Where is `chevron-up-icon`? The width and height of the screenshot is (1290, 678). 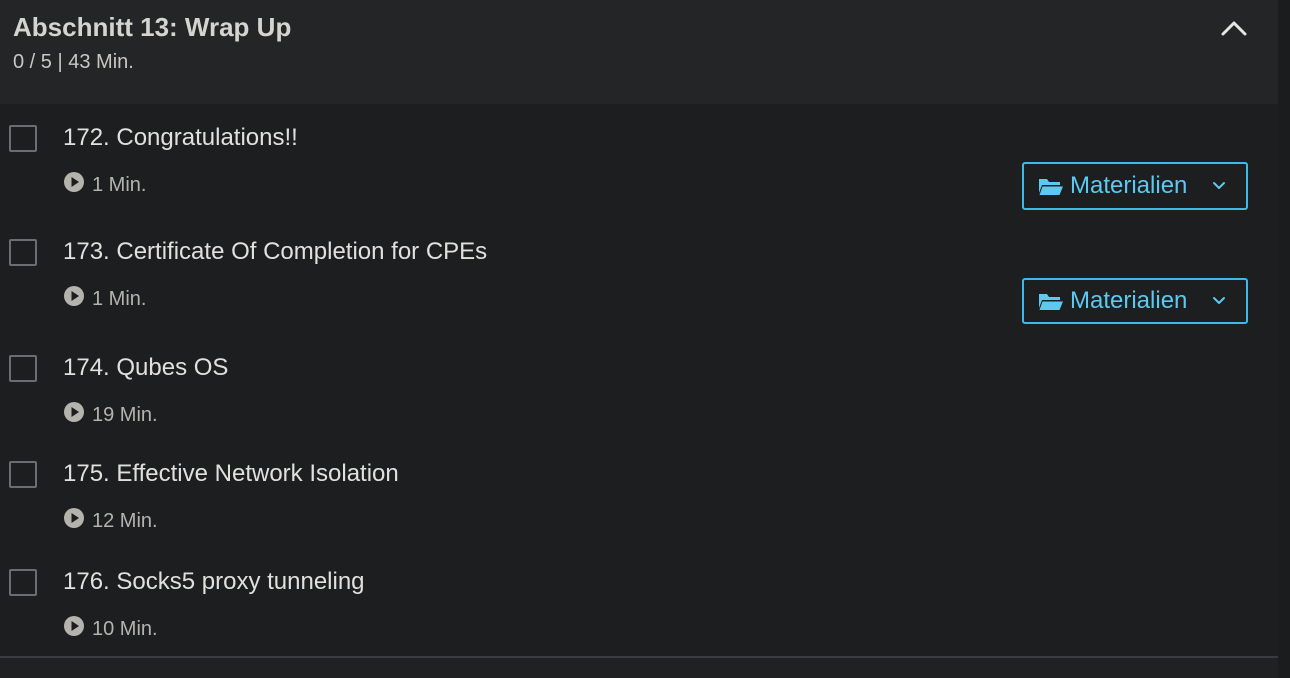
chevron-up-icon is located at coordinates (1234, 29).